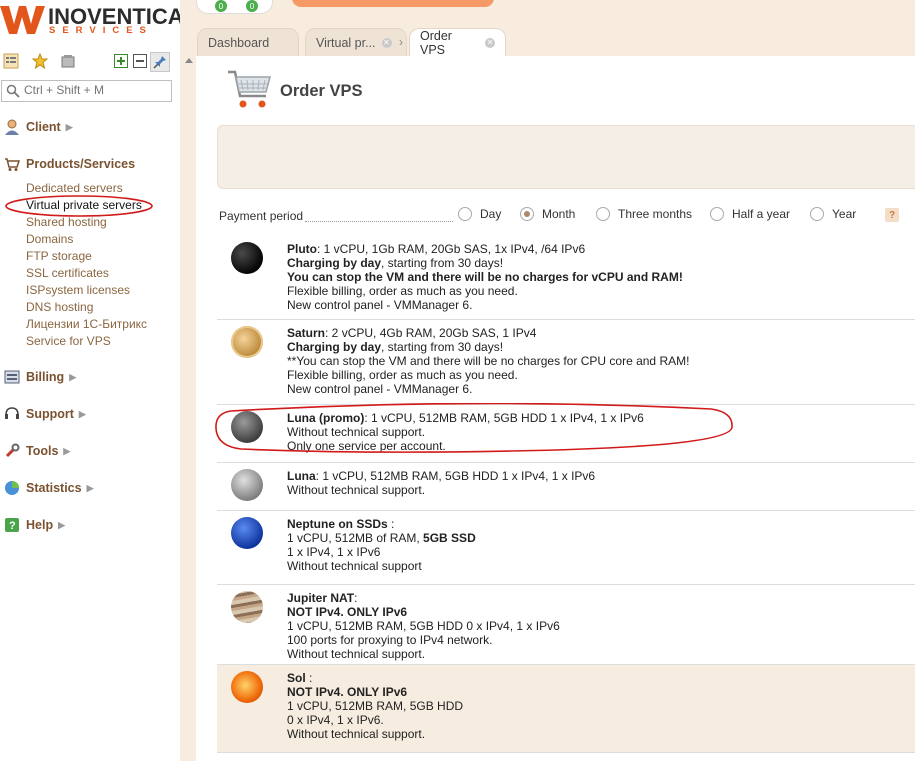 The width and height of the screenshot is (915, 761). Describe the element at coordinates (334, 552) in the screenshot. I see `plan-line-text: 1 x IPv4, 1 x IPv6` at that location.